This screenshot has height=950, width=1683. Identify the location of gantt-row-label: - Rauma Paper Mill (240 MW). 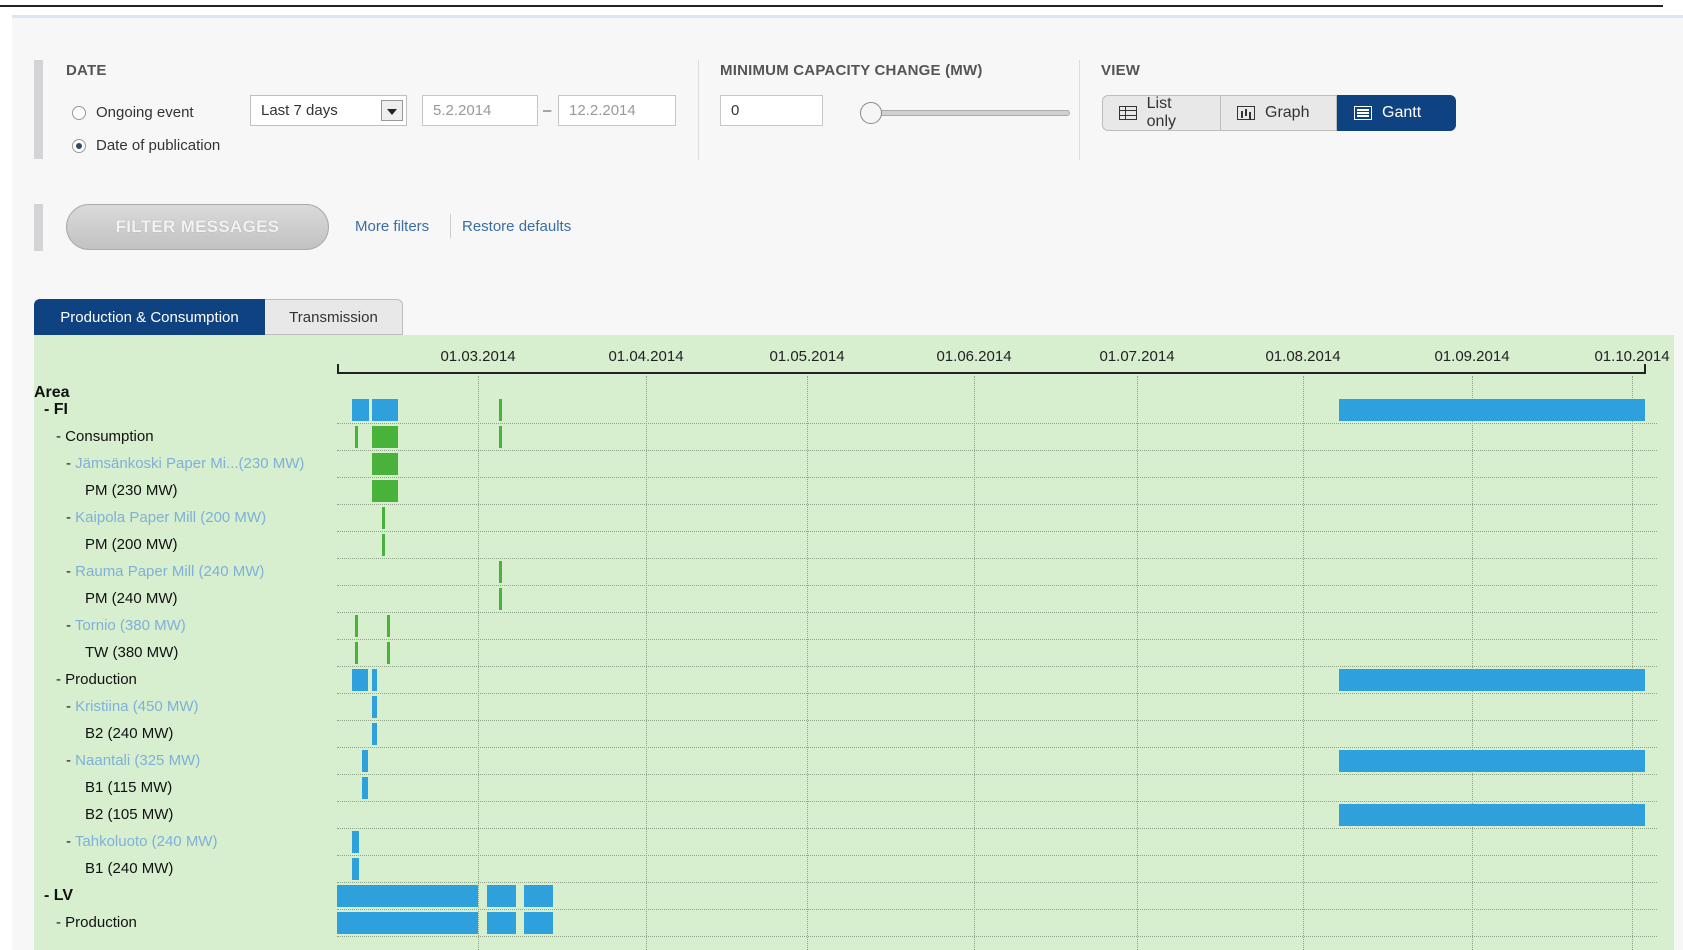
(165, 571).